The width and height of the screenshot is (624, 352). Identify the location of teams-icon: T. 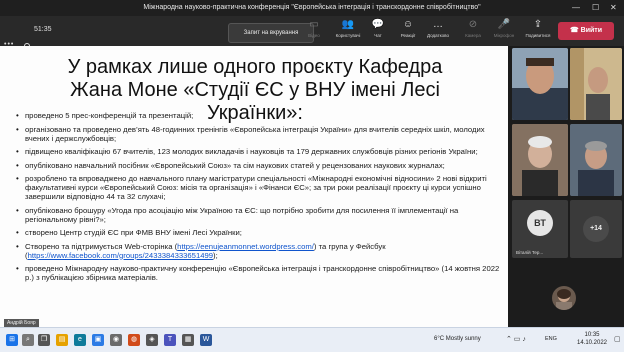
(170, 340).